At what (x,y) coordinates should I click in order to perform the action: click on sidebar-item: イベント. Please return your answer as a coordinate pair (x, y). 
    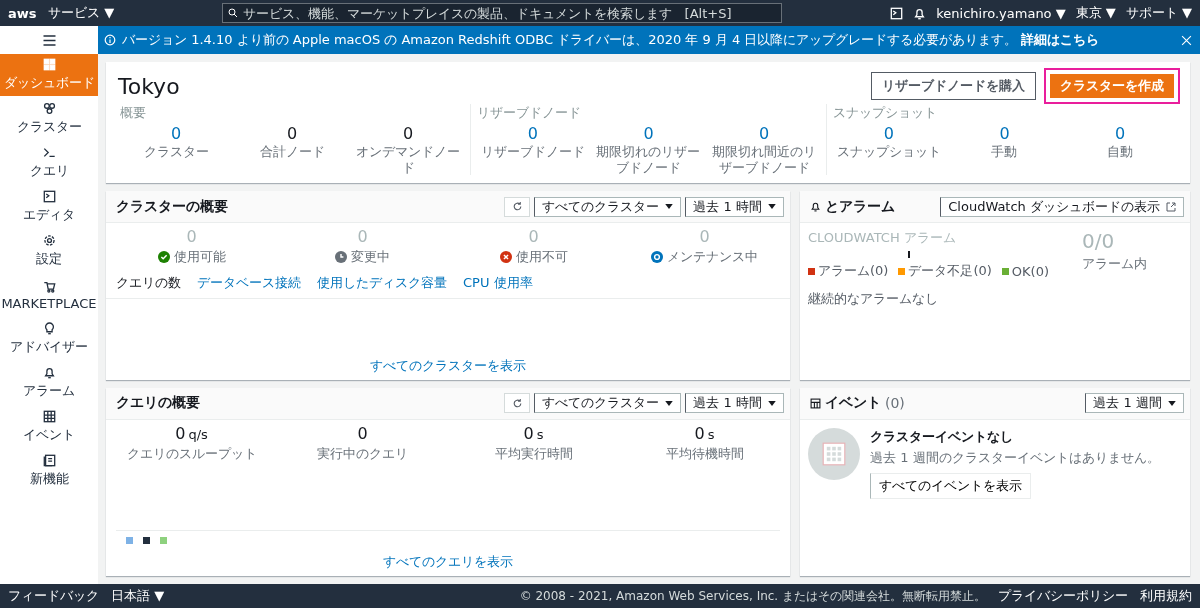
    Looking at the image, I should click on (49, 427).